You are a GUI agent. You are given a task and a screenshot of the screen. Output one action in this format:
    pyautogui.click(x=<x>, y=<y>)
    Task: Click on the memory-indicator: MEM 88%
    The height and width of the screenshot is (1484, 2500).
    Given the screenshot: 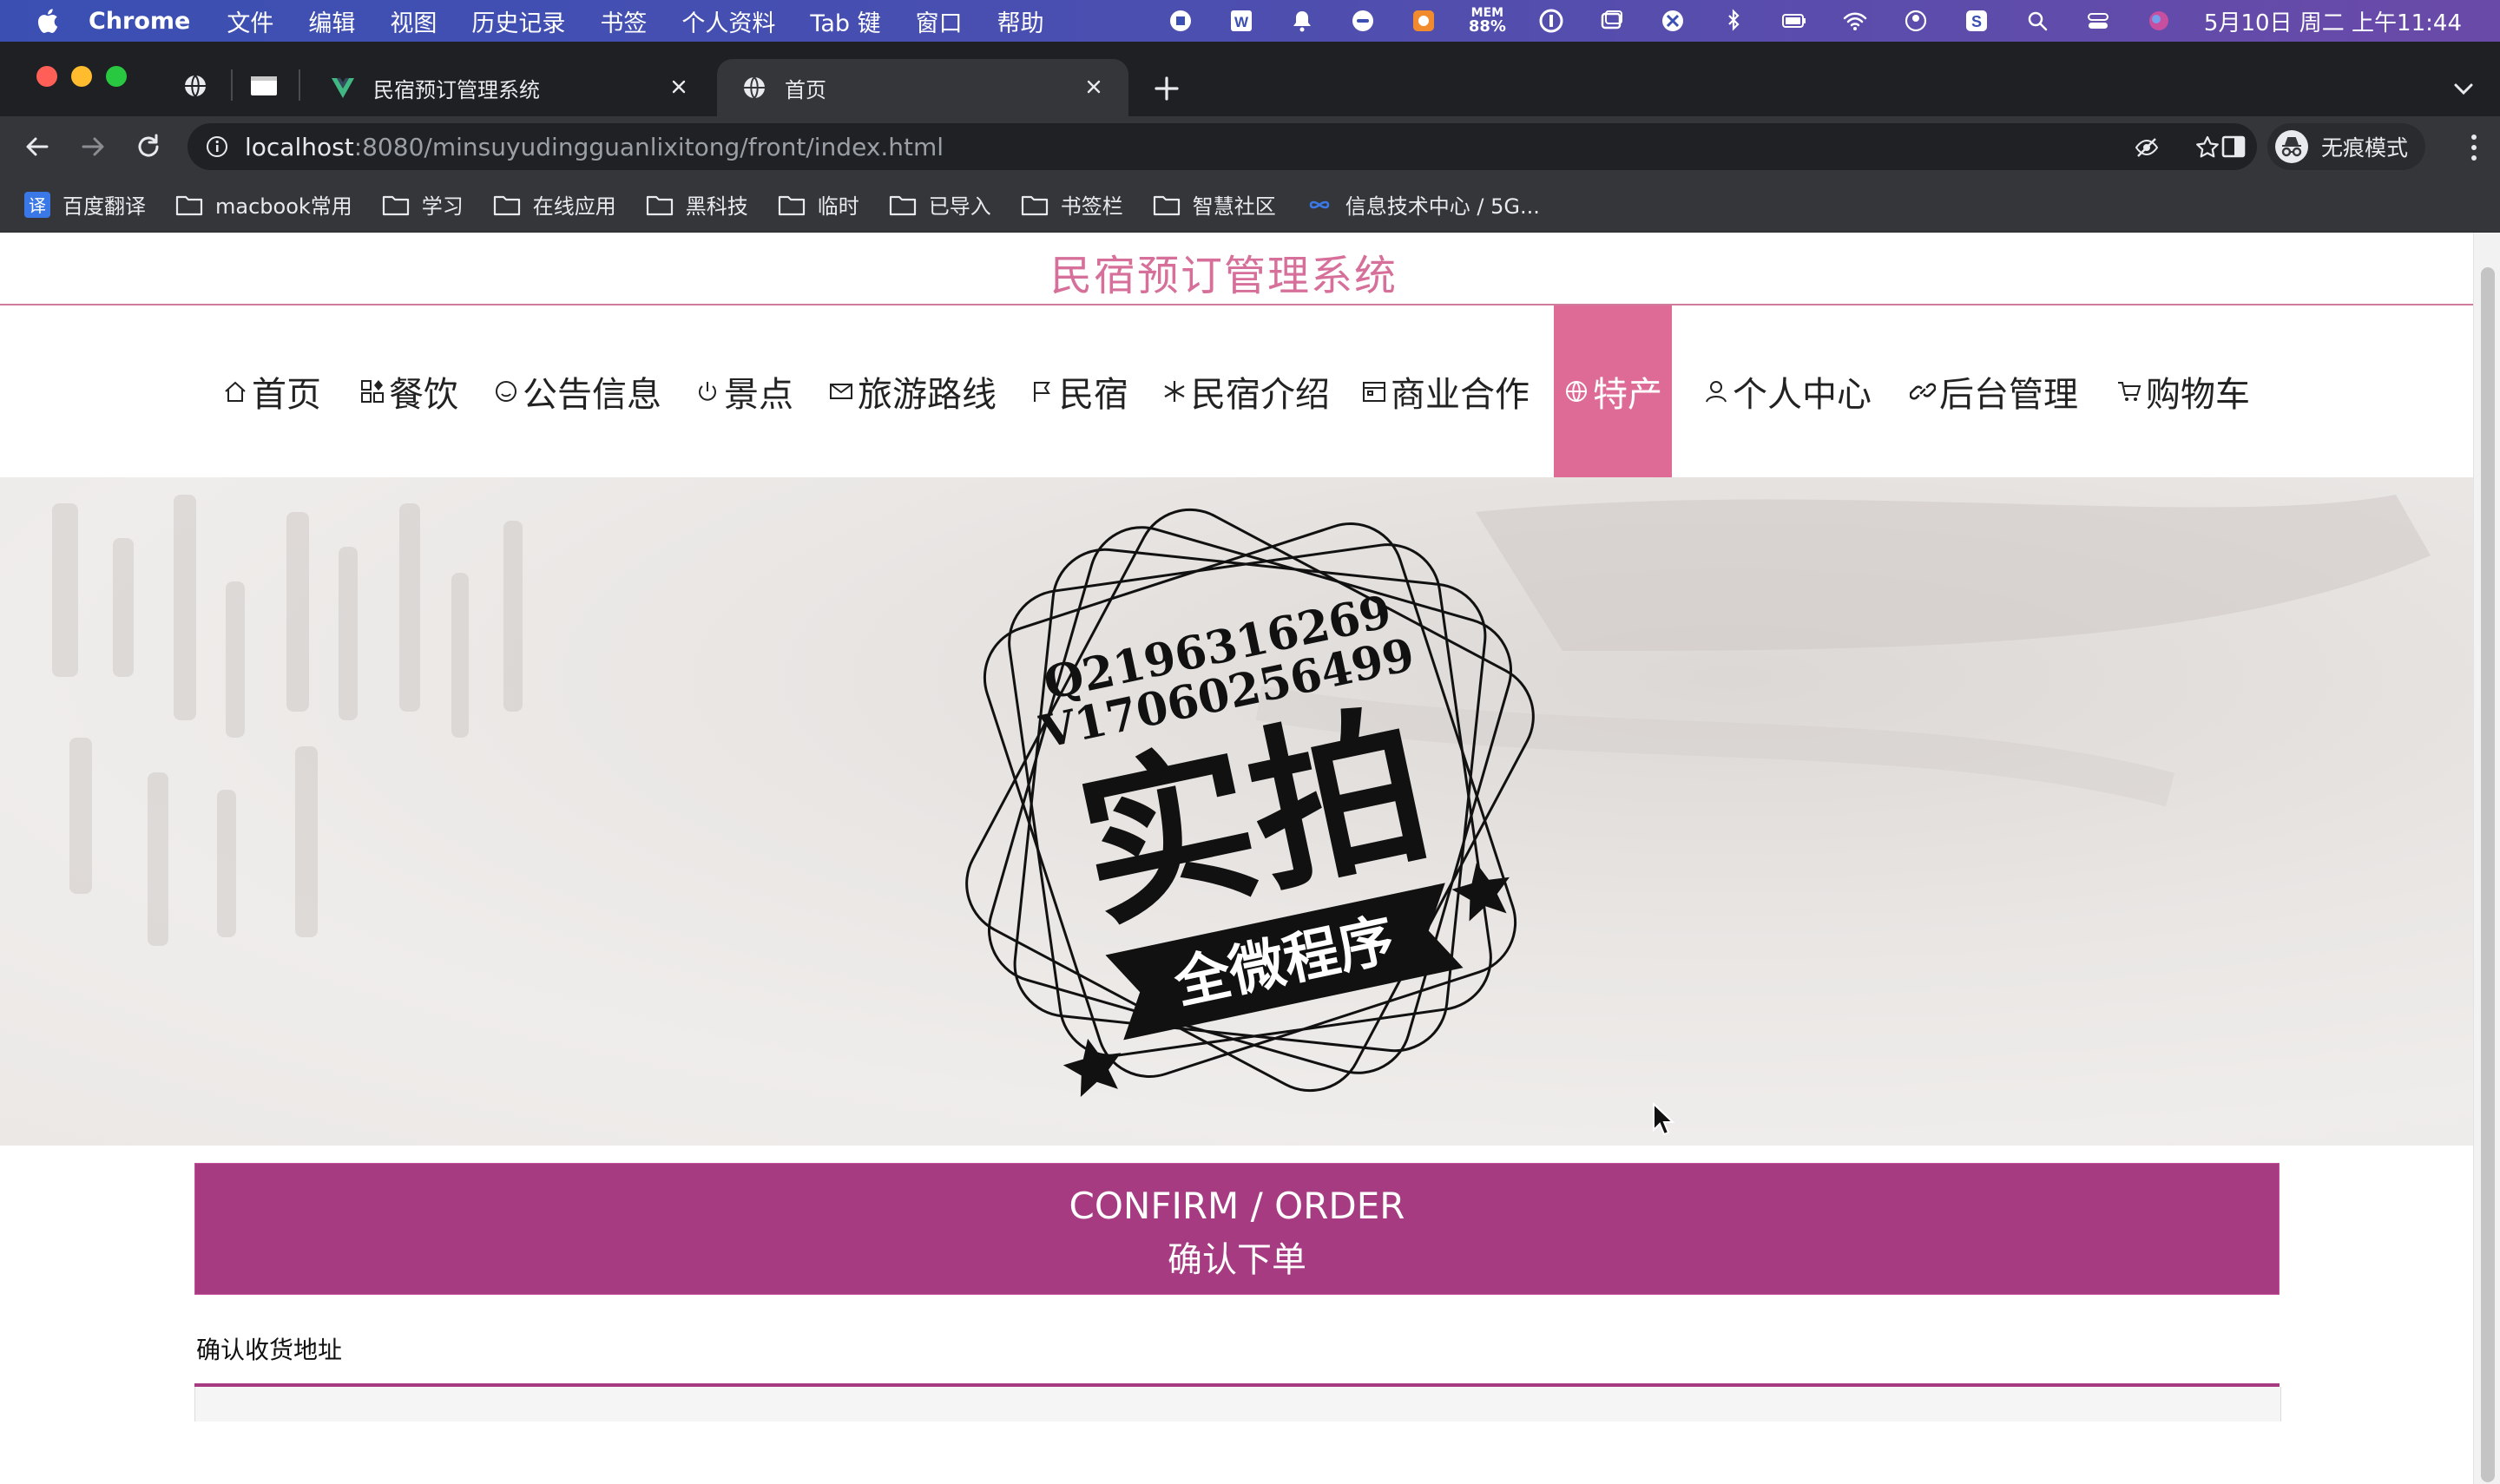 What is the action you would take?
    pyautogui.click(x=1487, y=21)
    